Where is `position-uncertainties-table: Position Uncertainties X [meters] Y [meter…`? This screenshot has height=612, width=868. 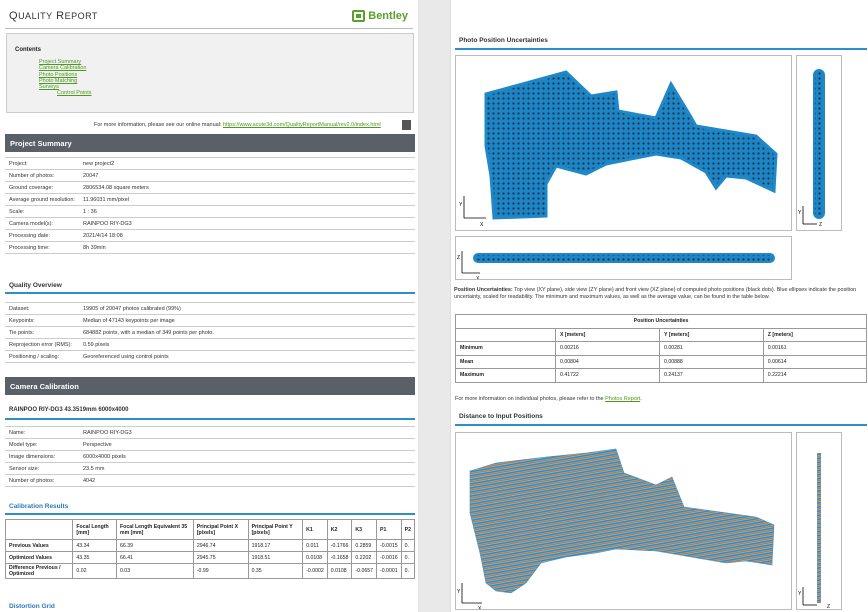
position-uncertainties-table: Position Uncertainties X [meters] Y [meter… is located at coordinates (661, 348).